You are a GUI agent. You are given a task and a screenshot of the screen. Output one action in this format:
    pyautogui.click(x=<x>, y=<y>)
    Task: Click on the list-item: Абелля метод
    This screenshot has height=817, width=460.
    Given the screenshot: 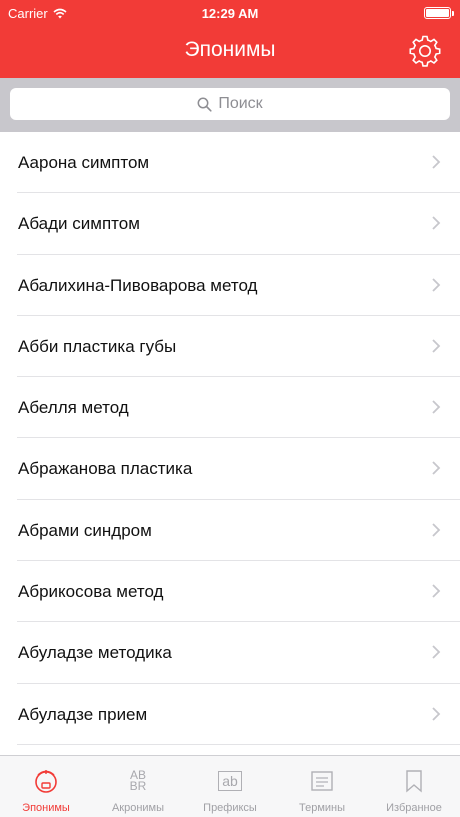 What is the action you would take?
    pyautogui.click(x=238, y=408)
    